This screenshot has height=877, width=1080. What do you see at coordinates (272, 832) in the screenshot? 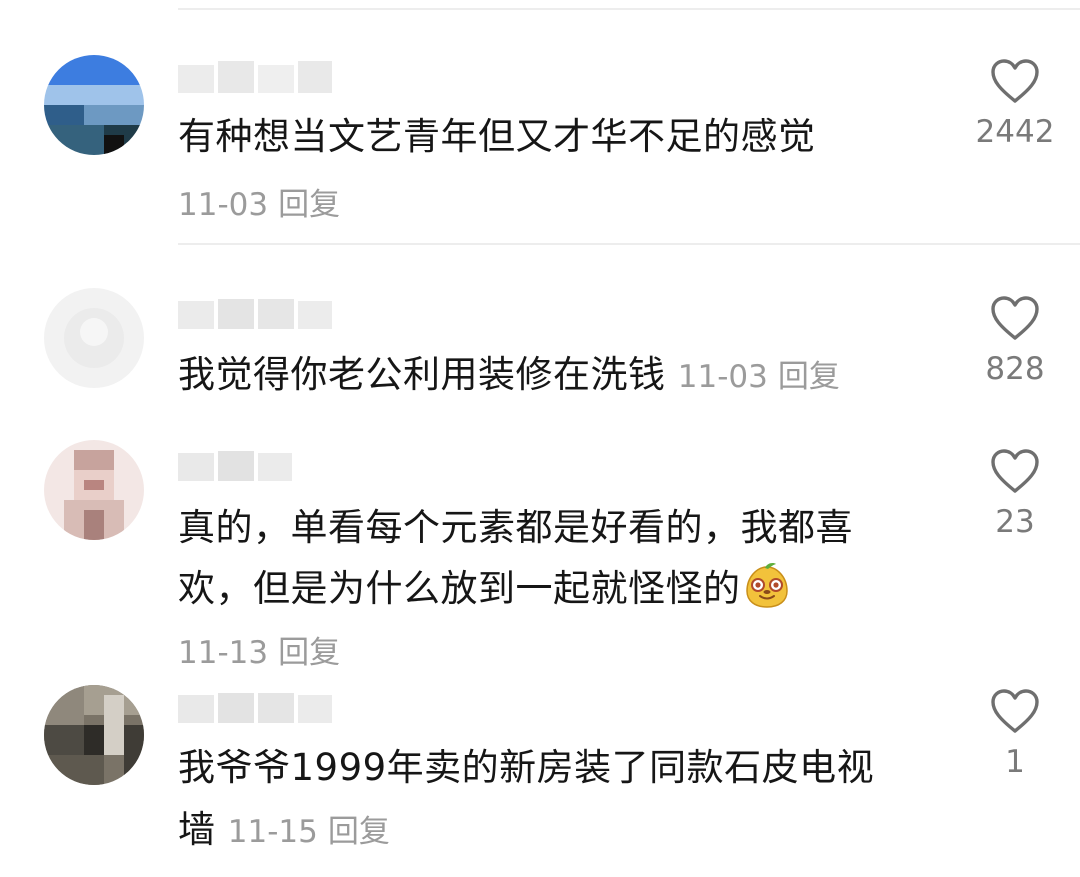
I see `comment-date: 11-15` at bounding box center [272, 832].